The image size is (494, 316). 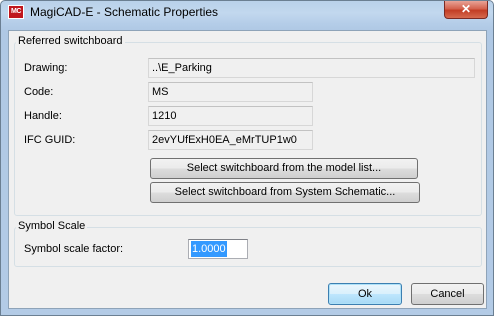 What do you see at coordinates (311, 68) in the screenshot?
I see `drawing-field: ..\E_Parking` at bounding box center [311, 68].